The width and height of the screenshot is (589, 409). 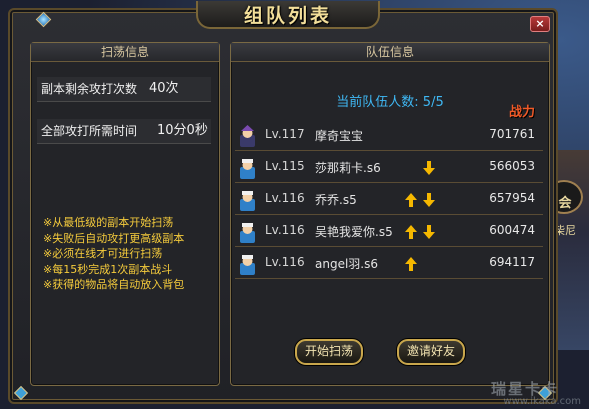 I want to click on team-member-row: Lv.116 乔乔.s5 657954, so click(x=389, y=201).